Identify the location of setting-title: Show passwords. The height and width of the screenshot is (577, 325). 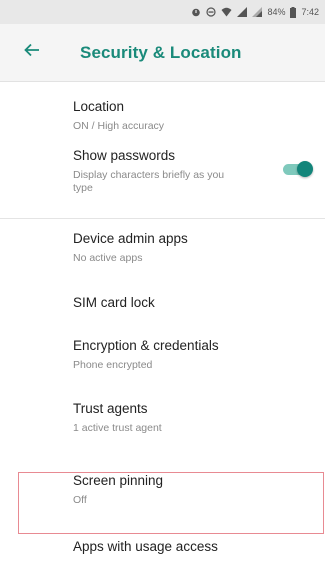
(124, 155).